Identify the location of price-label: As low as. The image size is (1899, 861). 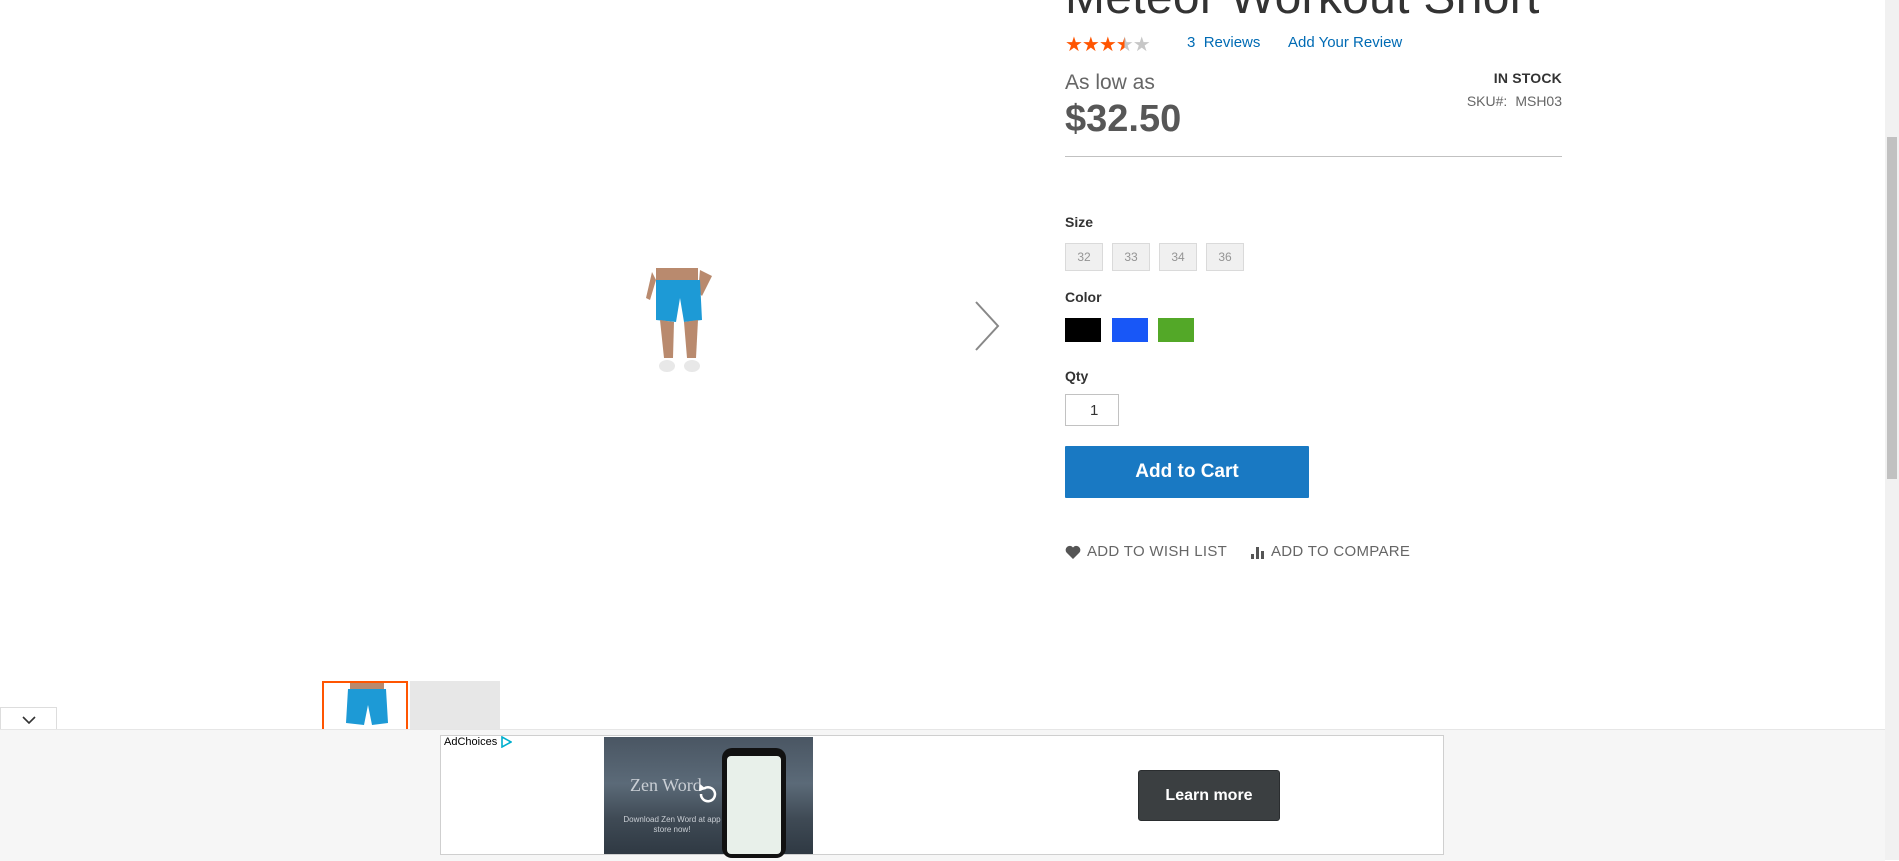
(1110, 82).